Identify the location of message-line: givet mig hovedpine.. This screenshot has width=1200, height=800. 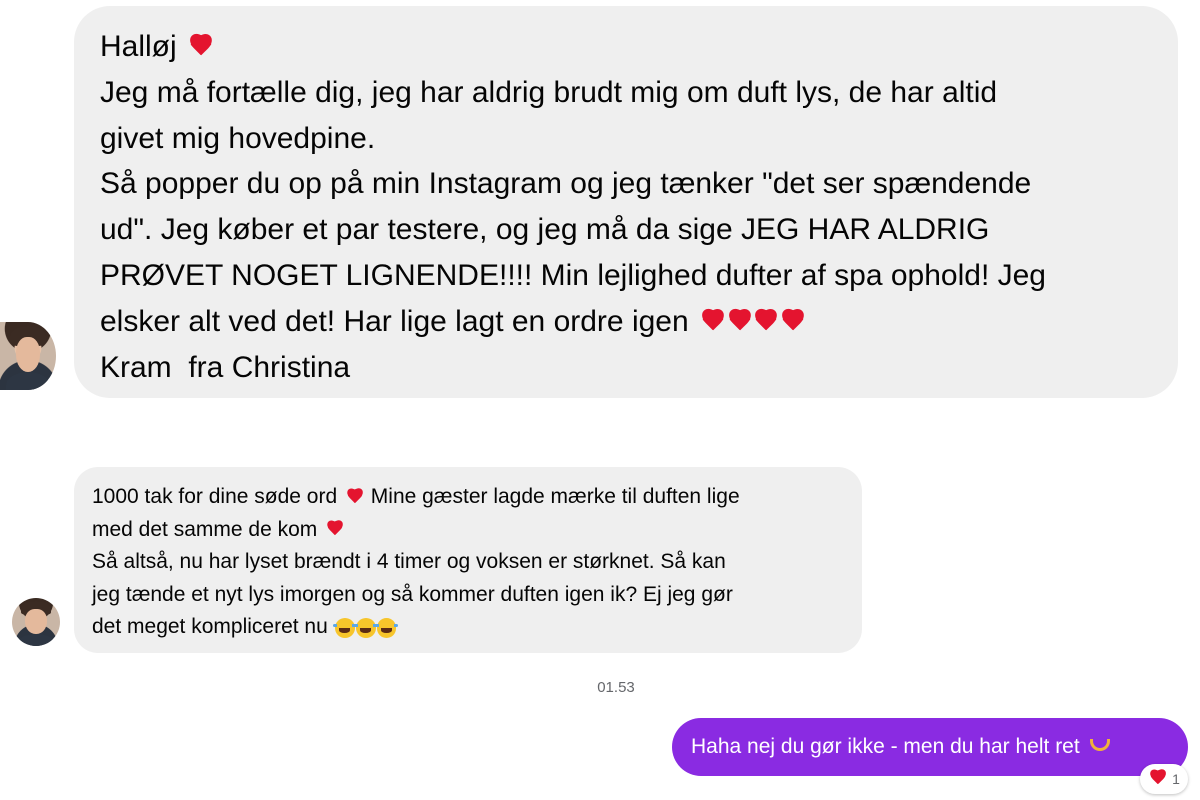
(238, 138).